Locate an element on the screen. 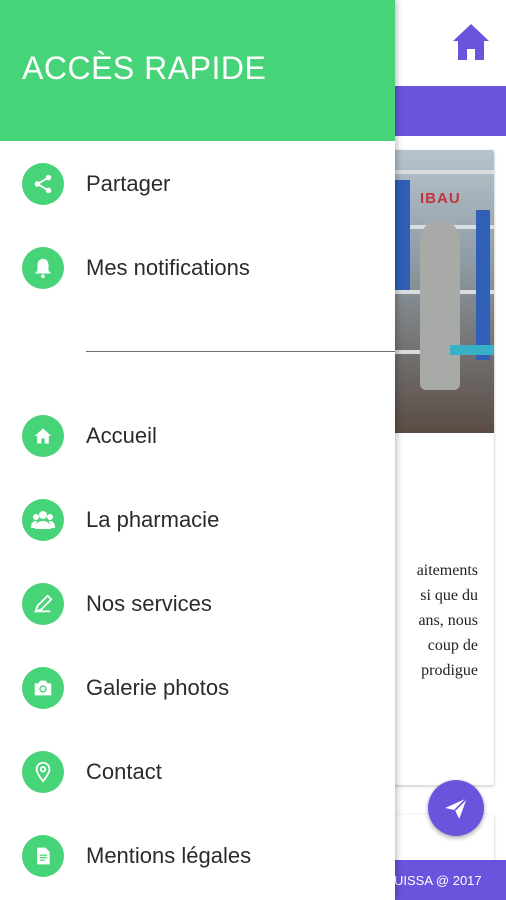 The image size is (506, 900). home-button is located at coordinates (471, 42).